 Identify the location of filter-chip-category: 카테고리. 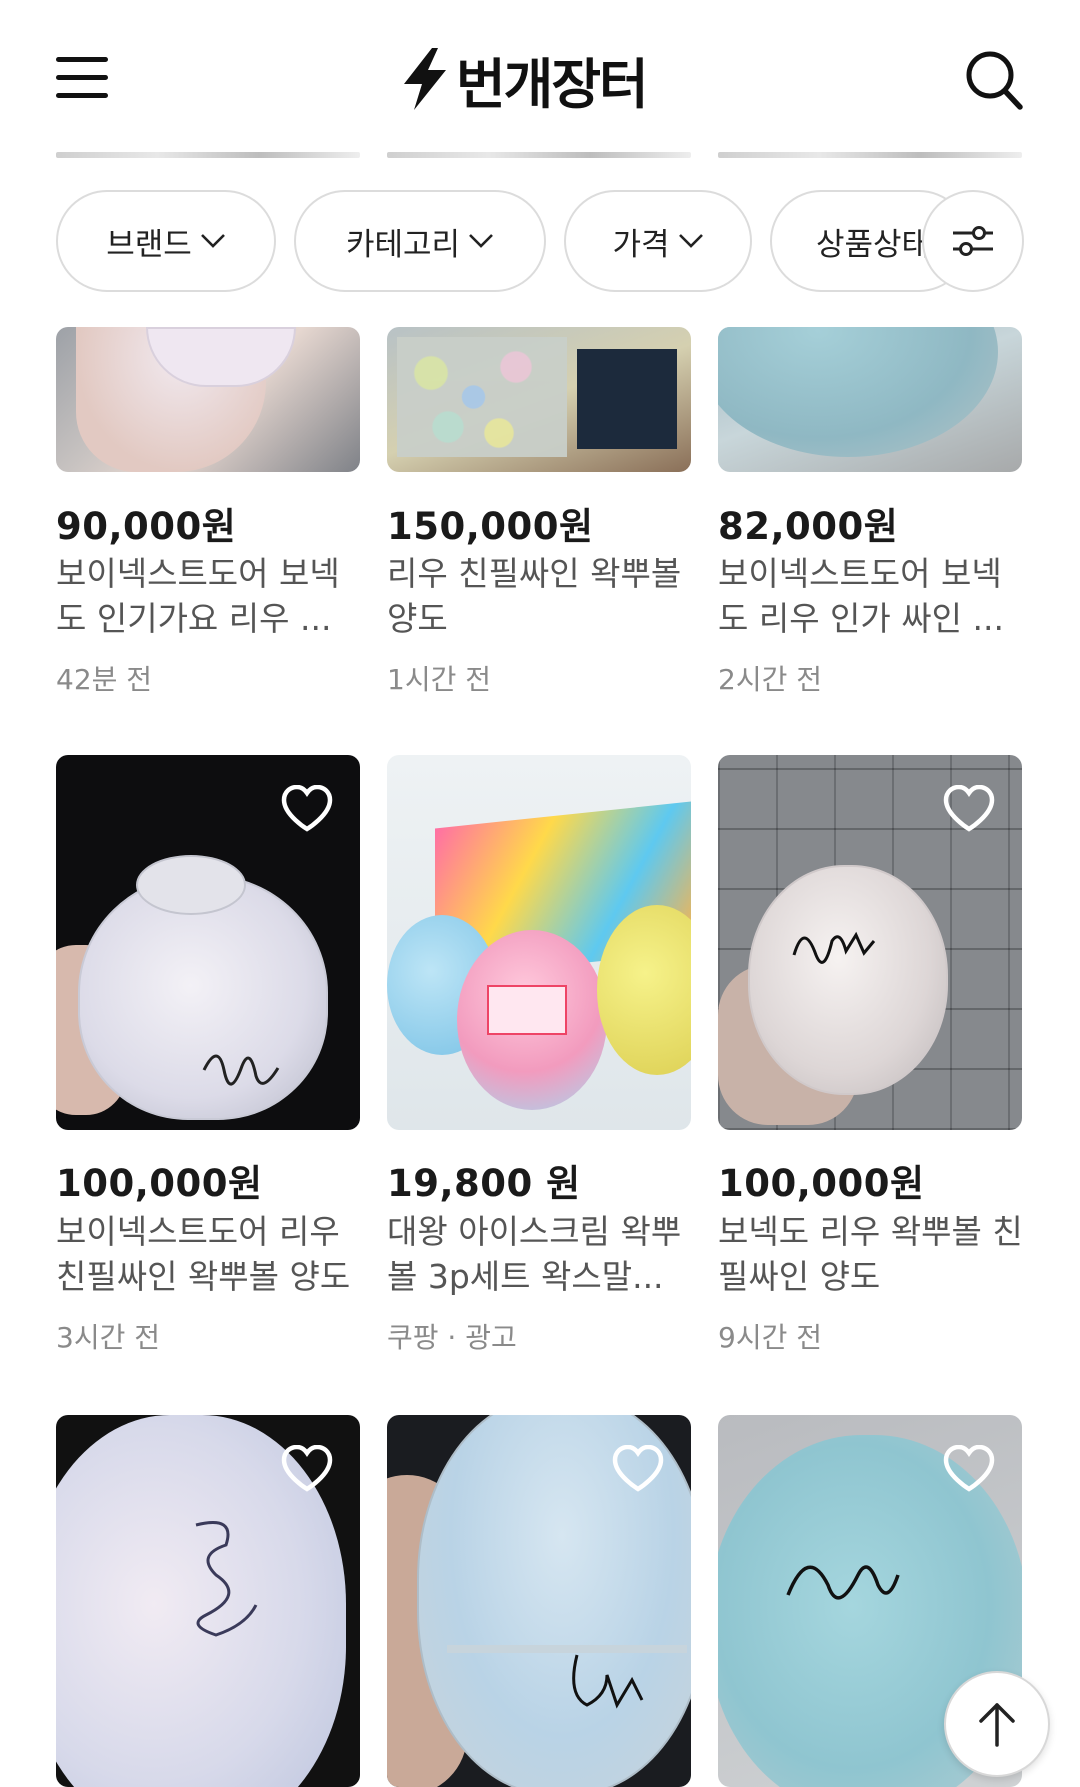
(420, 241).